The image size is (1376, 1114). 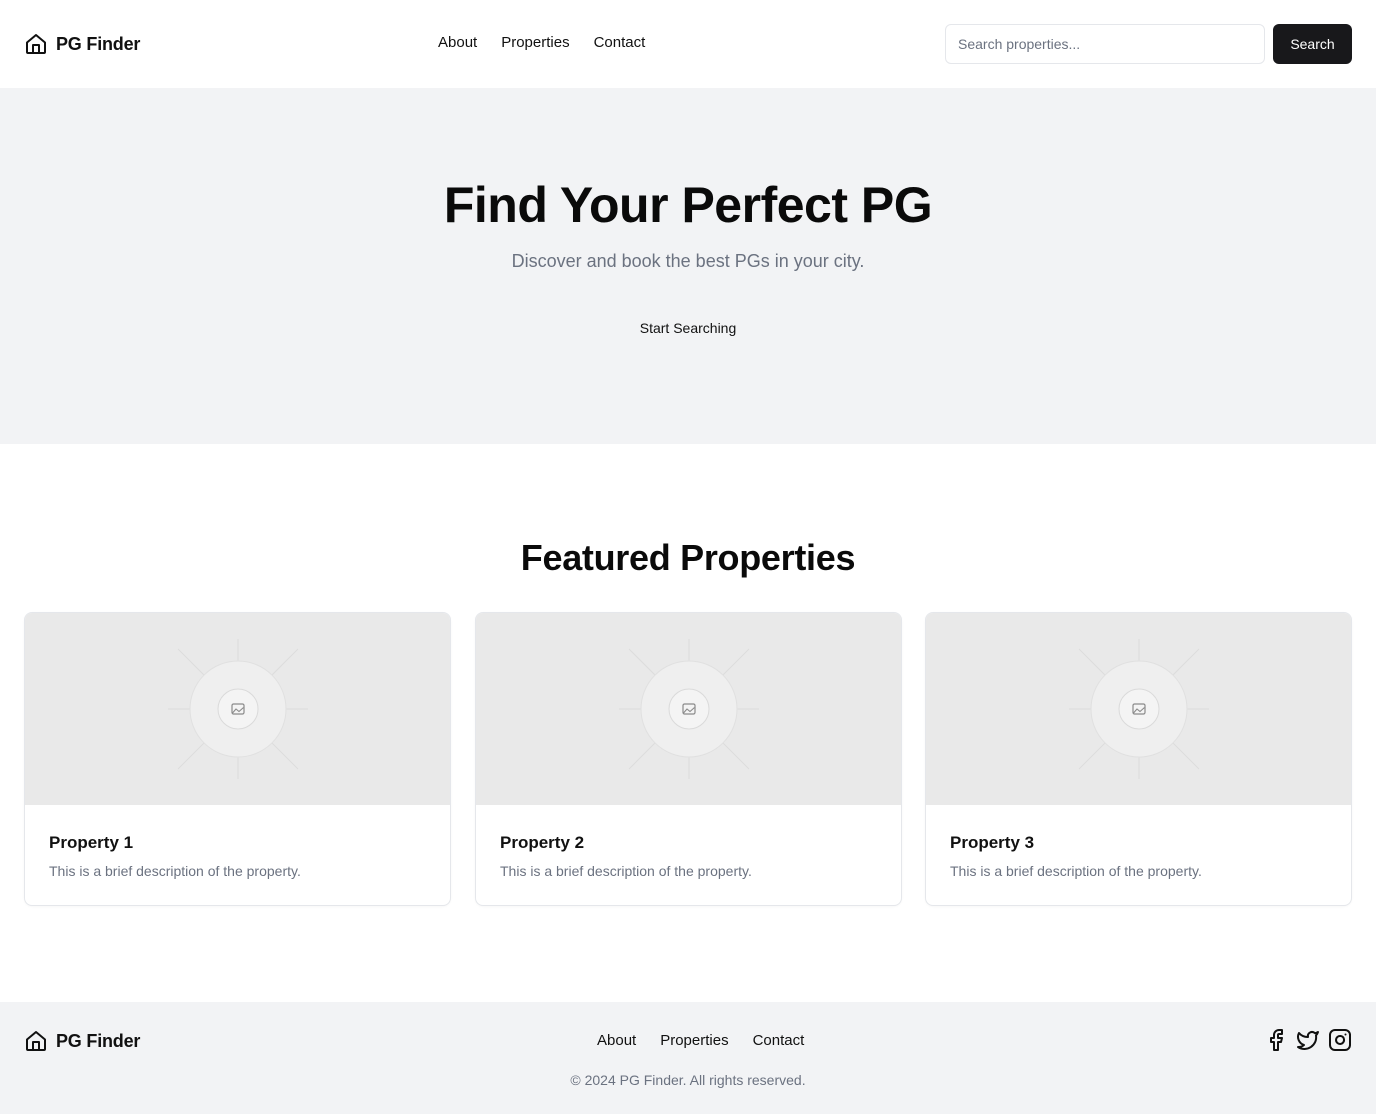 What do you see at coordinates (1276, 1040) in the screenshot?
I see `facebook-icon` at bounding box center [1276, 1040].